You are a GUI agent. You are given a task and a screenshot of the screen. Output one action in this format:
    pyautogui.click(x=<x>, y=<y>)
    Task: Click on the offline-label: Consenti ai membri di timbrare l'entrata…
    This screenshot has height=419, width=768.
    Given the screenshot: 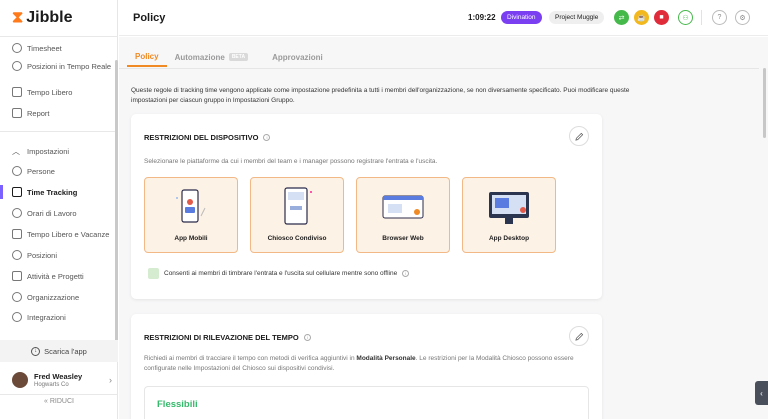 What is the action you would take?
    pyautogui.click(x=281, y=273)
    